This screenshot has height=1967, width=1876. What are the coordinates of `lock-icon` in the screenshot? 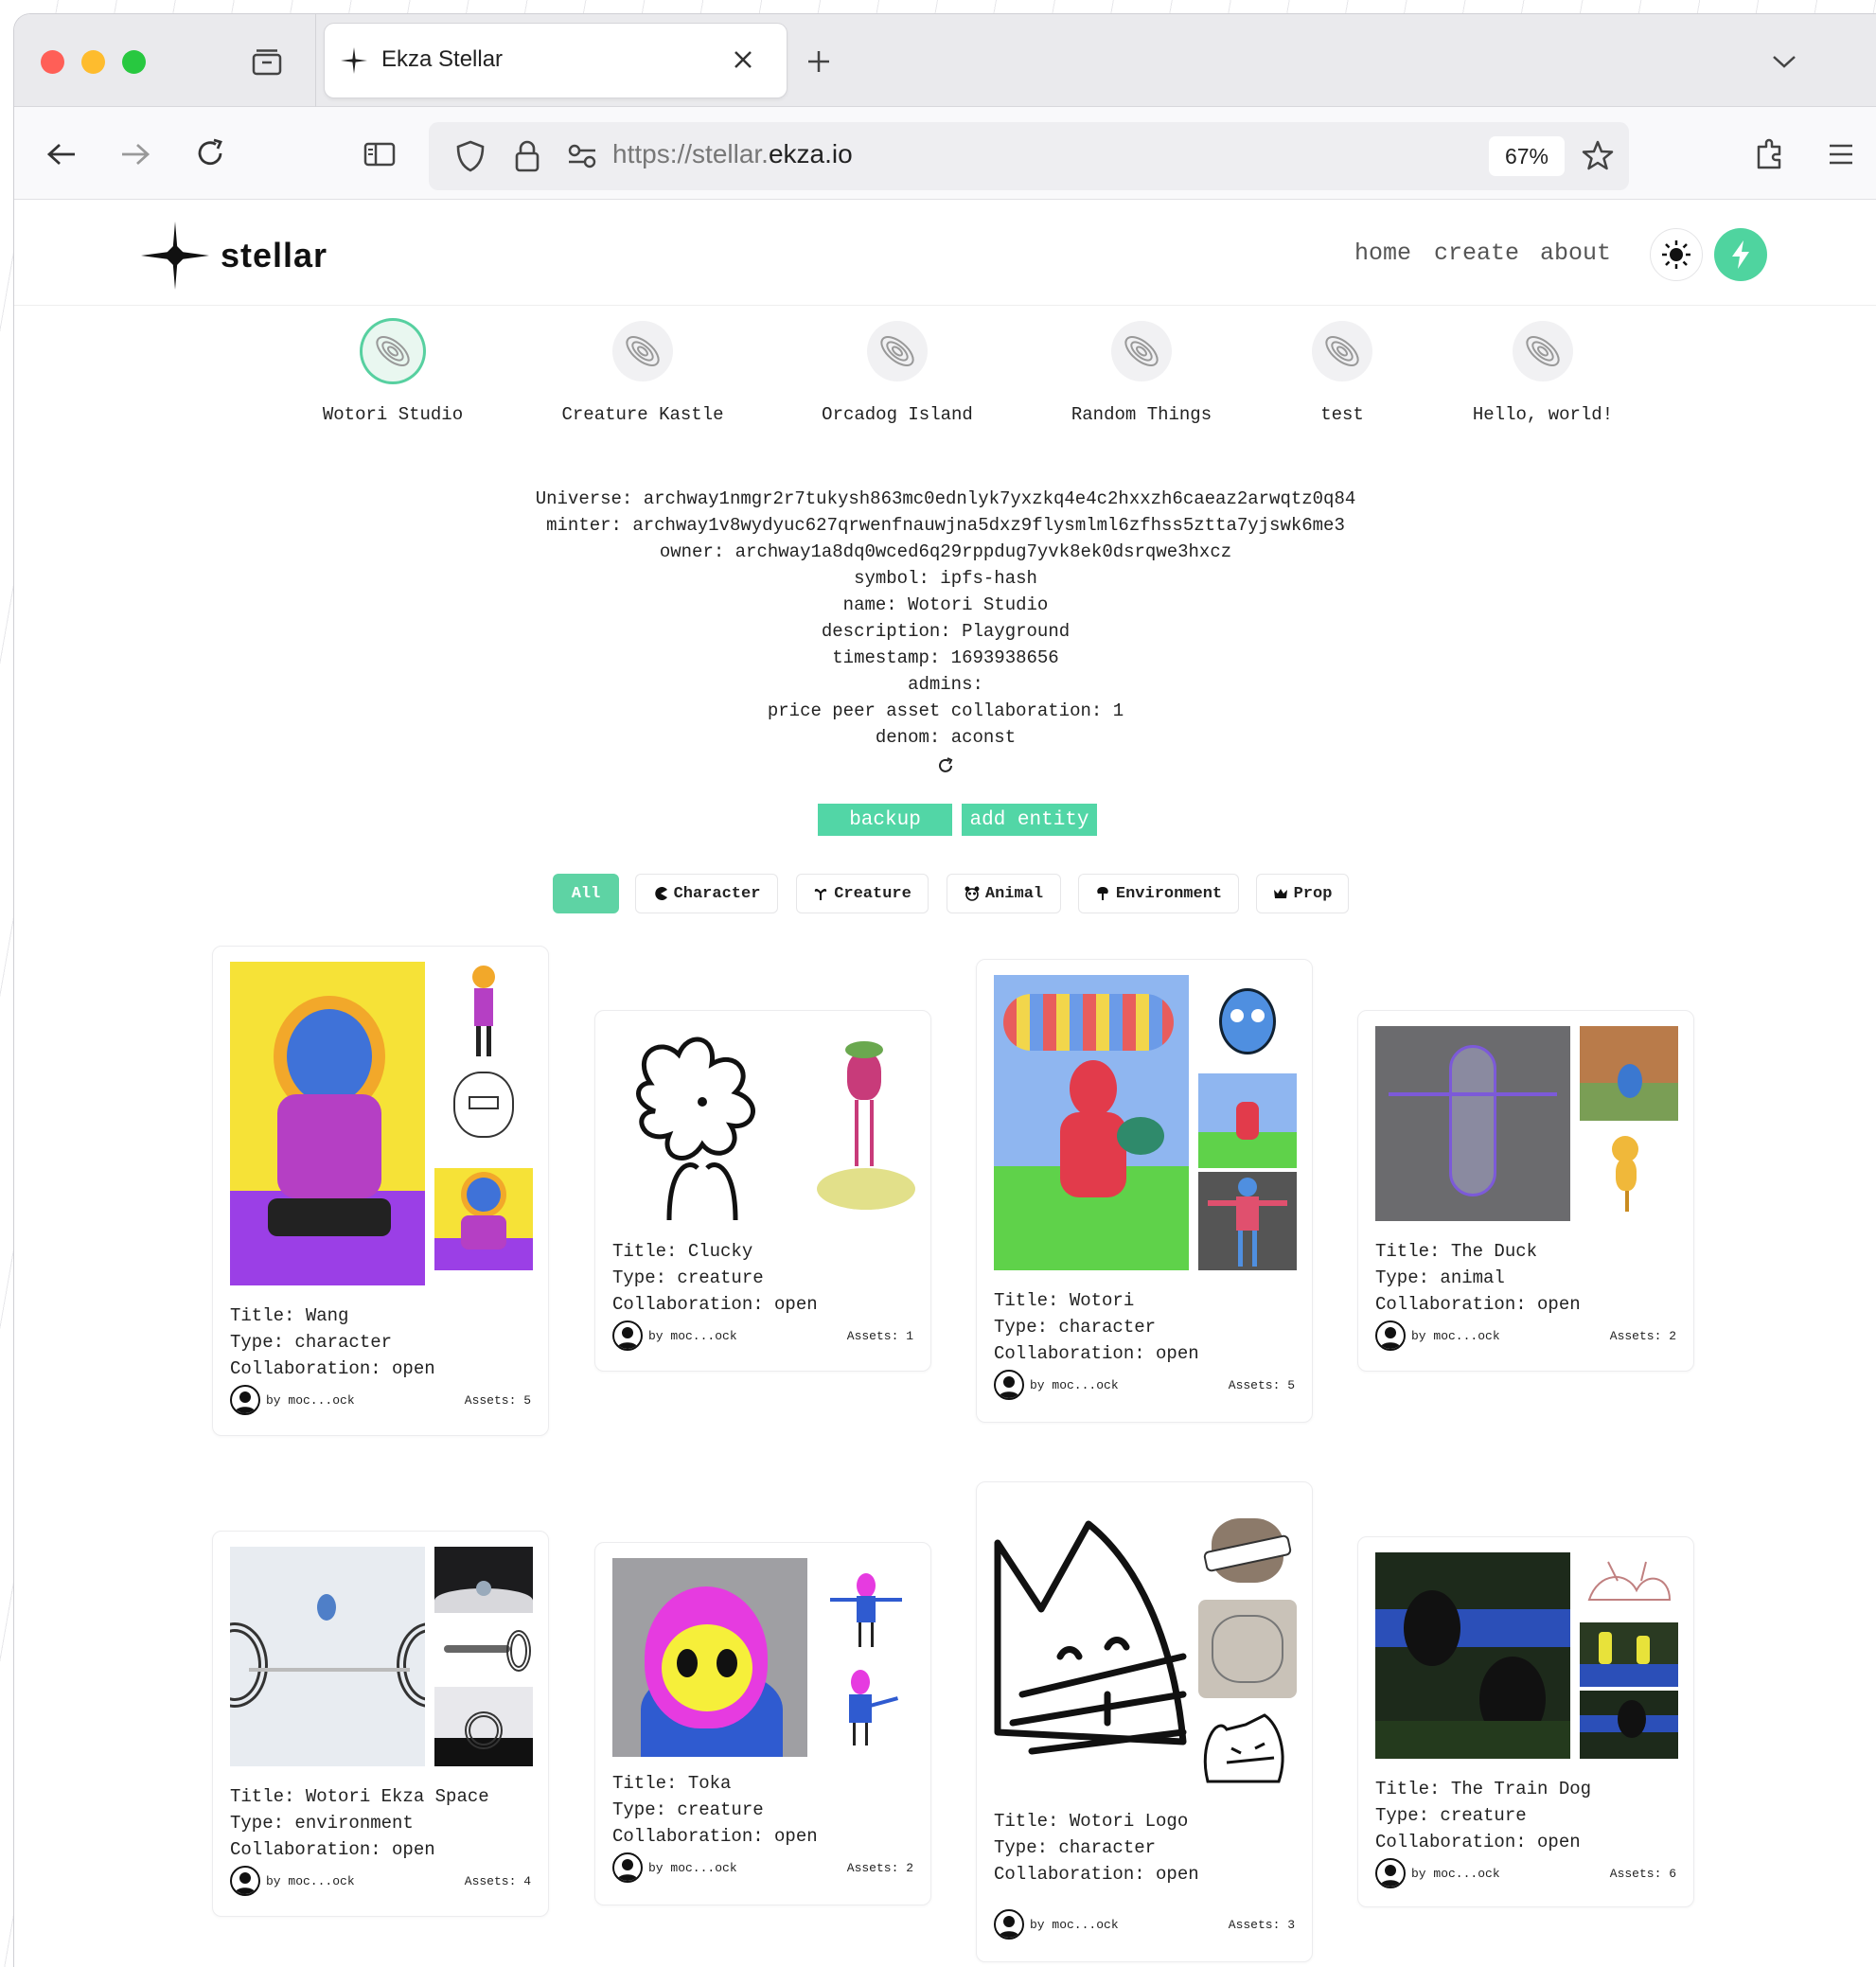 It's located at (527, 156).